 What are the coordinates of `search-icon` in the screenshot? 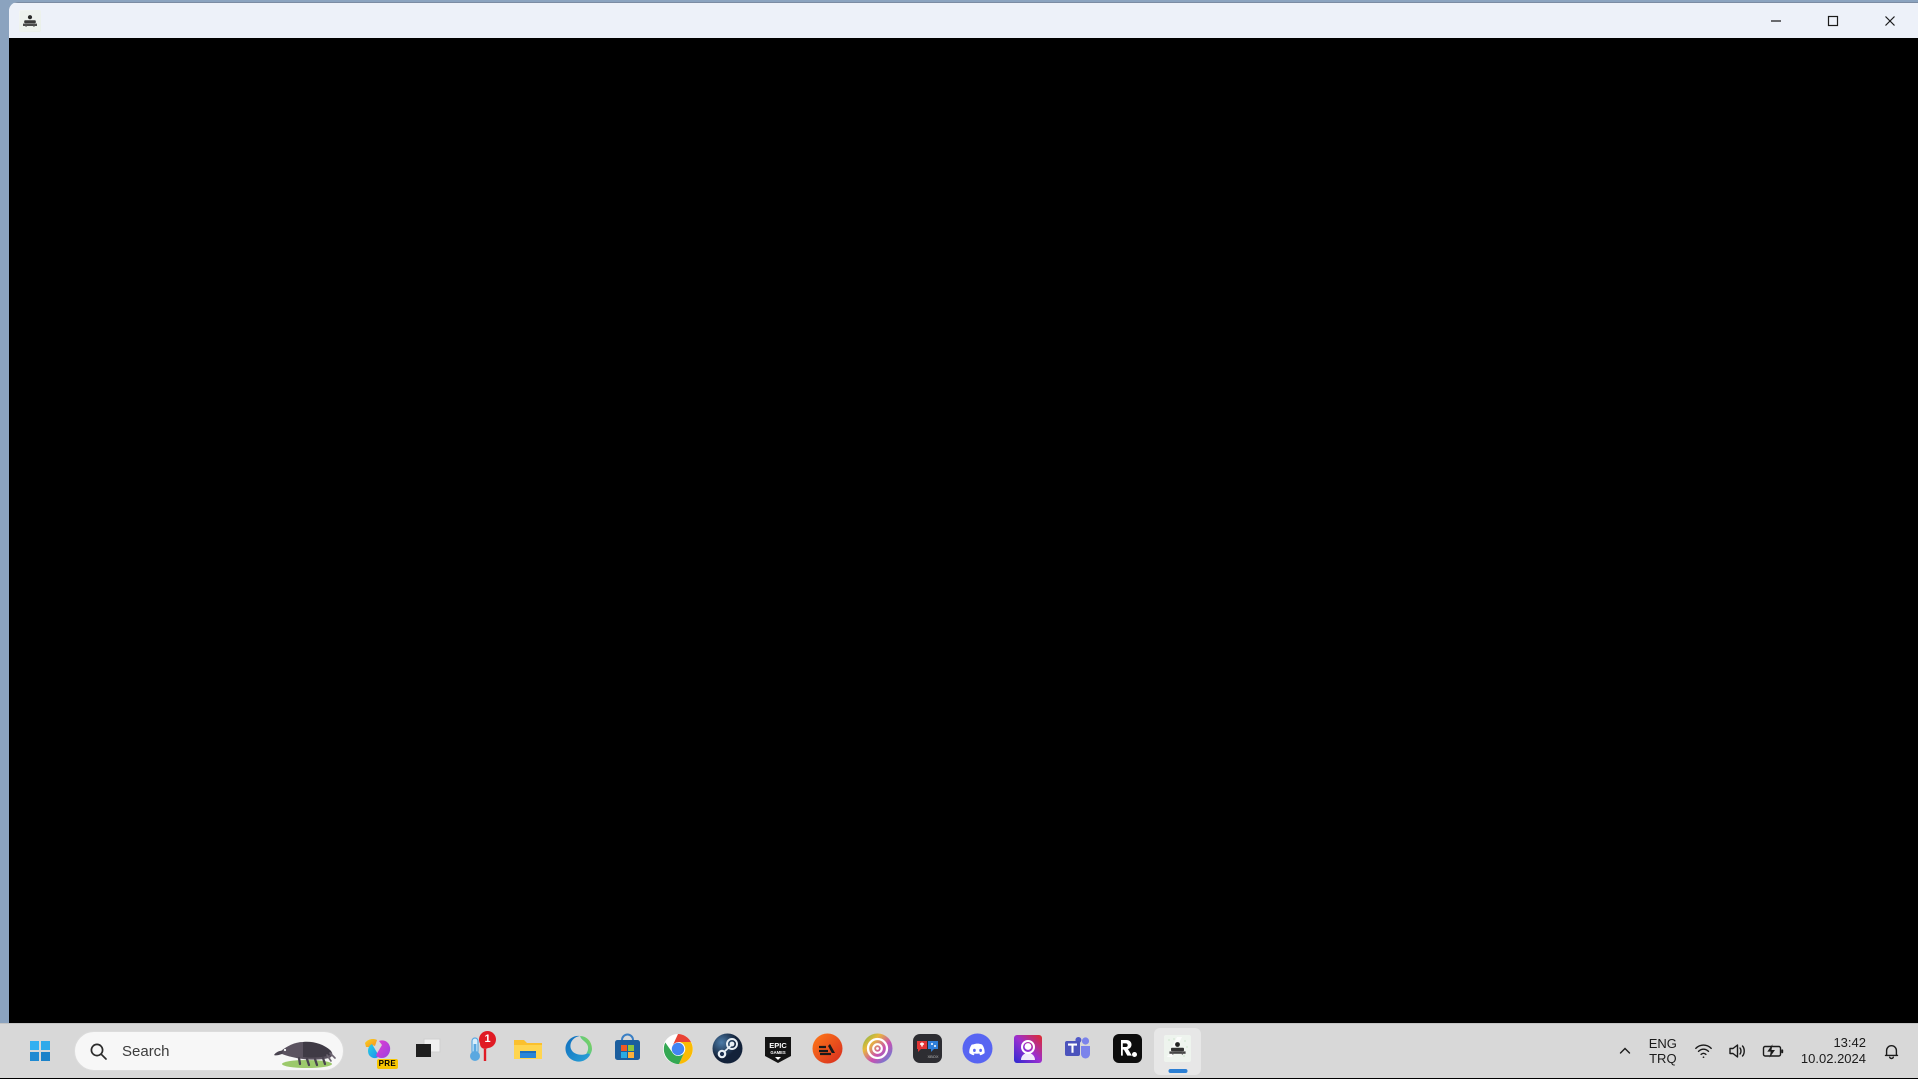 It's located at (98, 1051).